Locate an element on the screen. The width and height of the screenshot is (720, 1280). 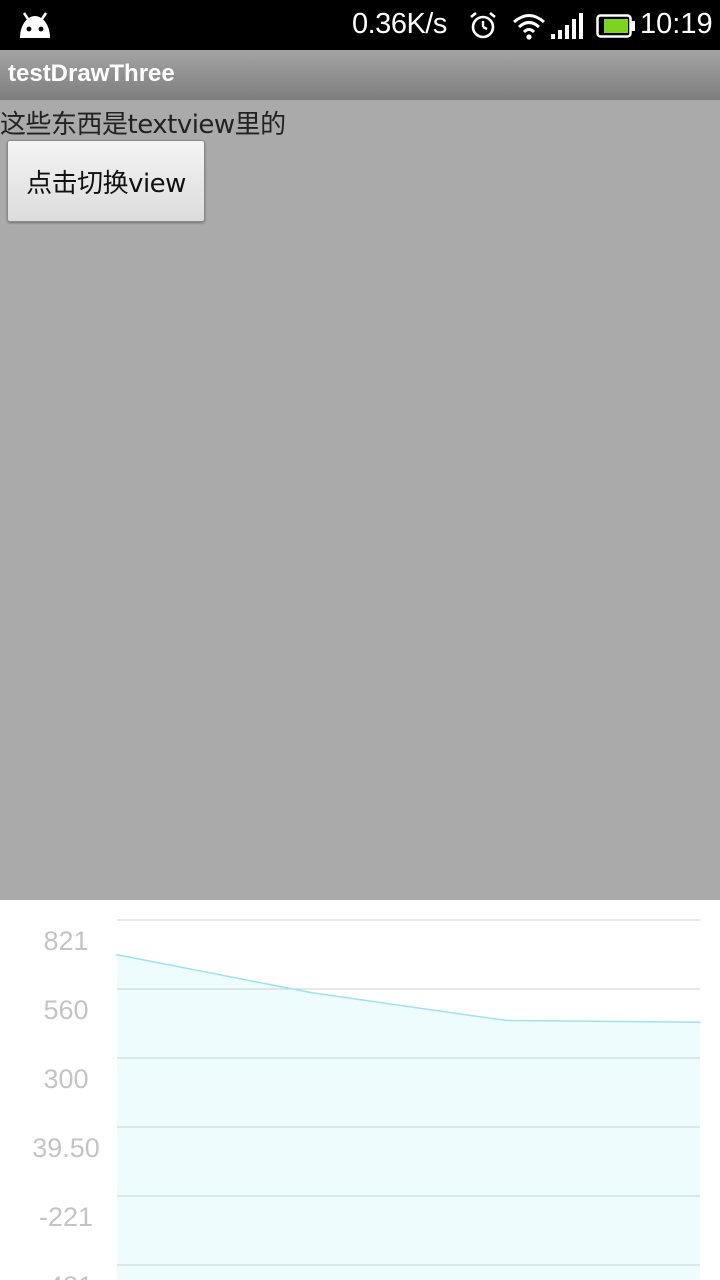
y-tick-label: 39.50 is located at coordinates (66, 1148).